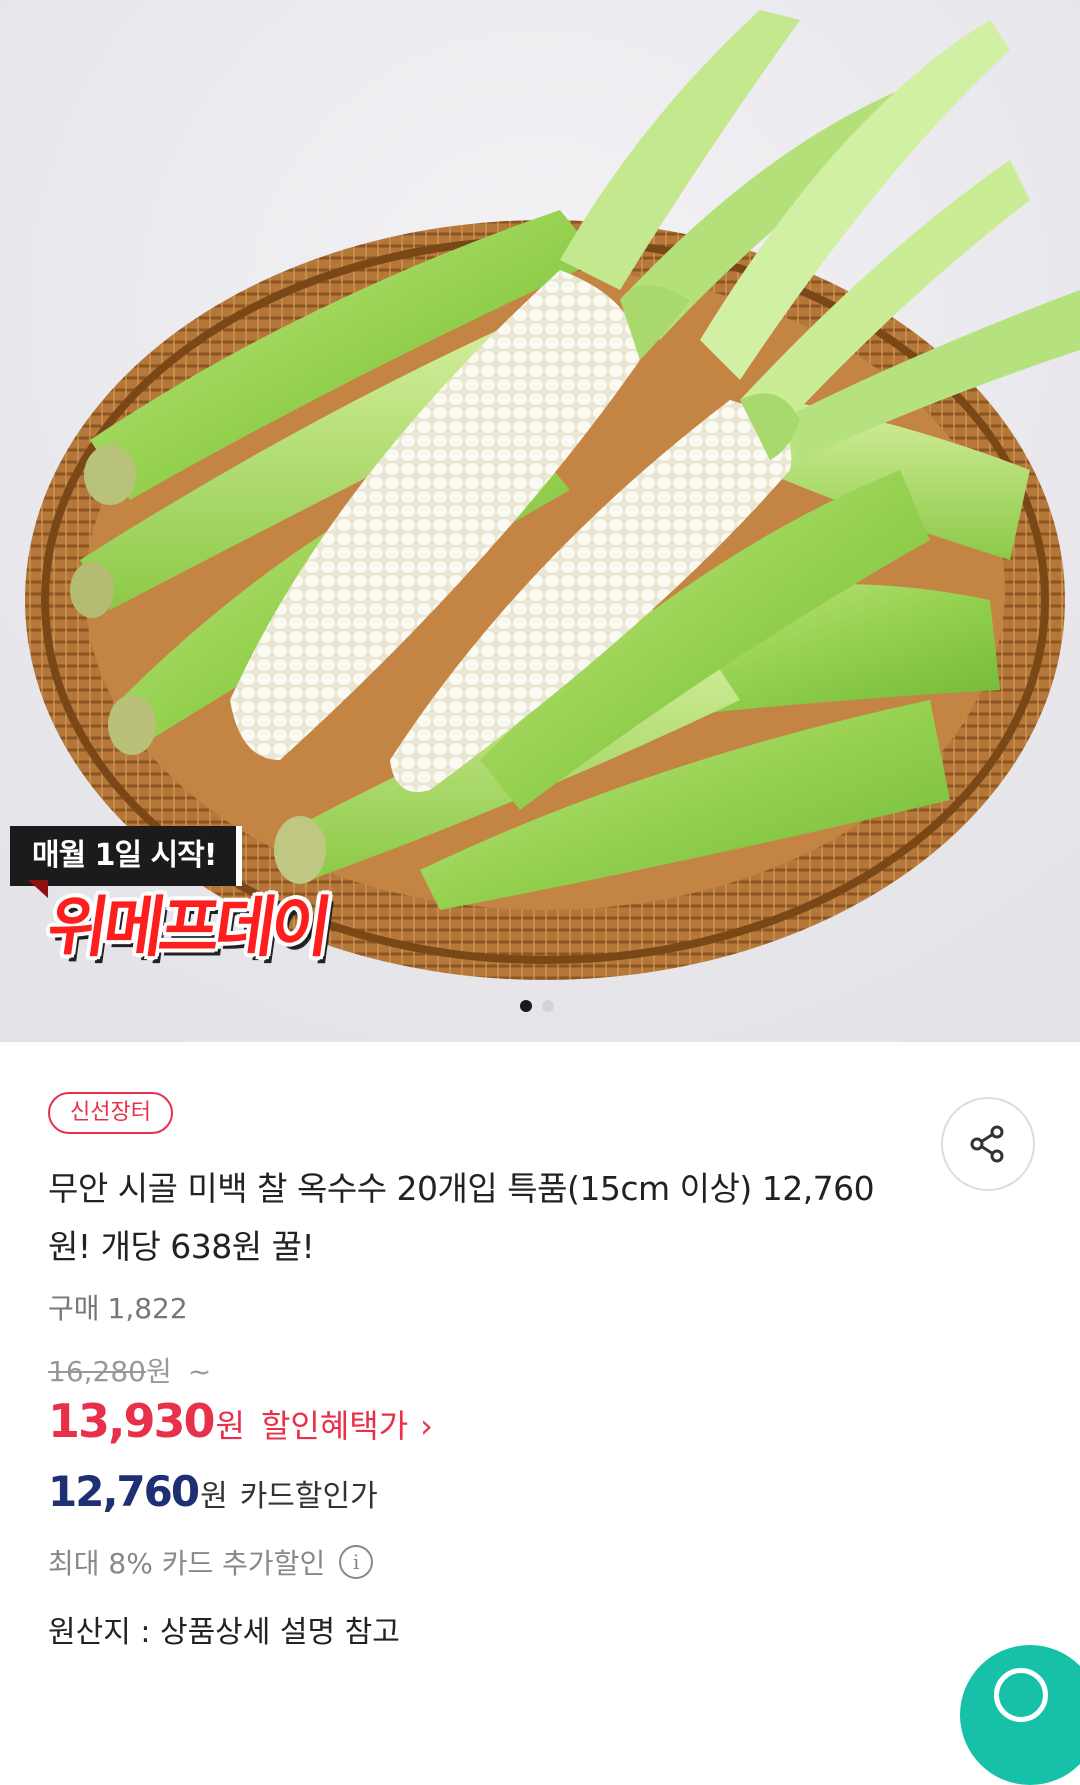 This screenshot has height=1785, width=1080. Describe the element at coordinates (334, 1424) in the screenshot. I see `sale-price-label: 할인혜택가` at that location.